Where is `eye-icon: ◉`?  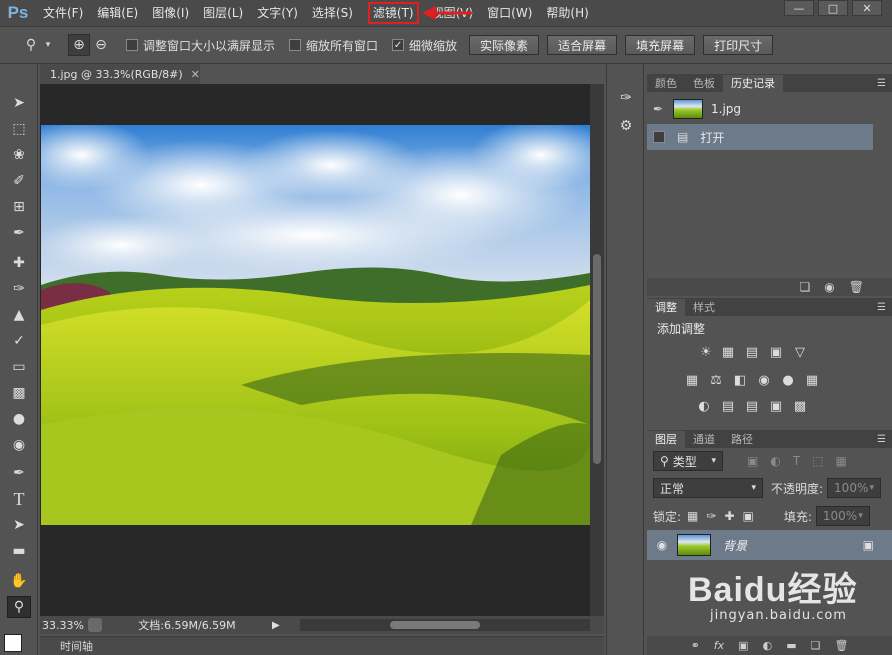 eye-icon: ◉ is located at coordinates (662, 545).